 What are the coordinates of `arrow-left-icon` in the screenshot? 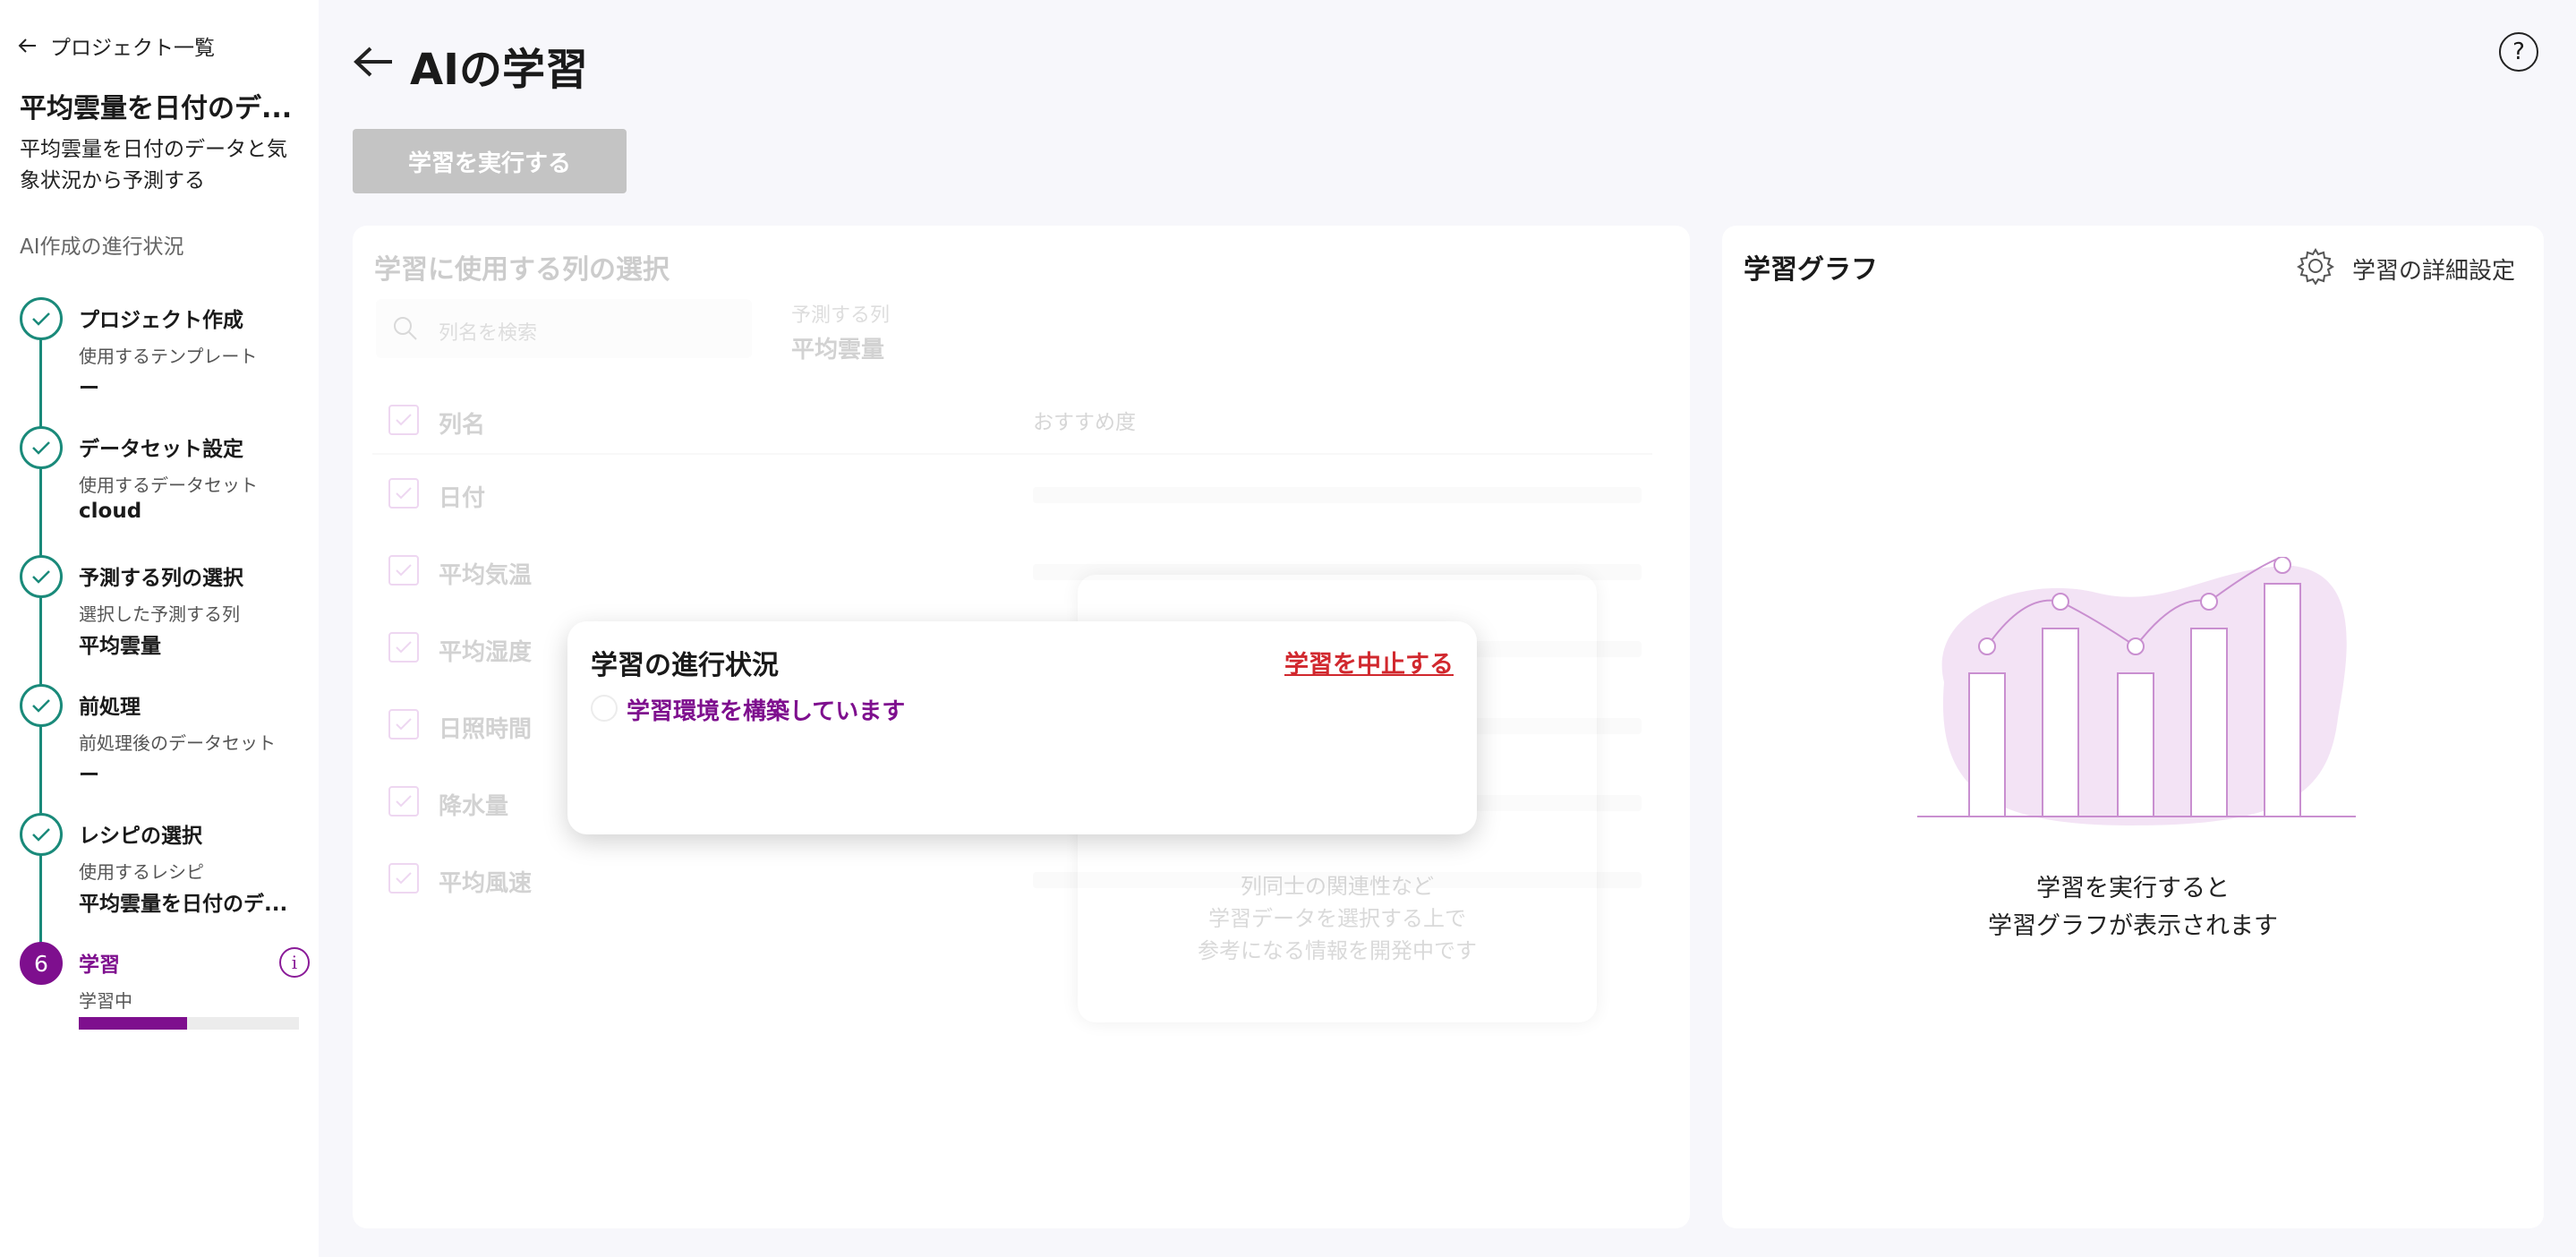 It's located at (27, 46).